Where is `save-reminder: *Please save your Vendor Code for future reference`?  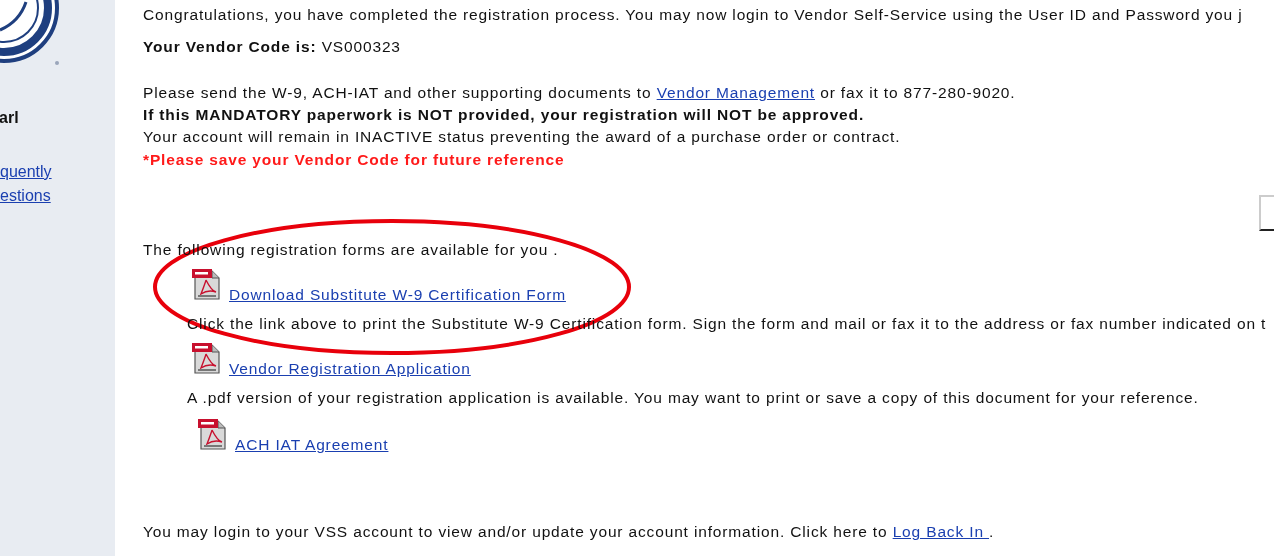
save-reminder: *Please save your Vendor Code for future reference is located at coordinates (354, 160).